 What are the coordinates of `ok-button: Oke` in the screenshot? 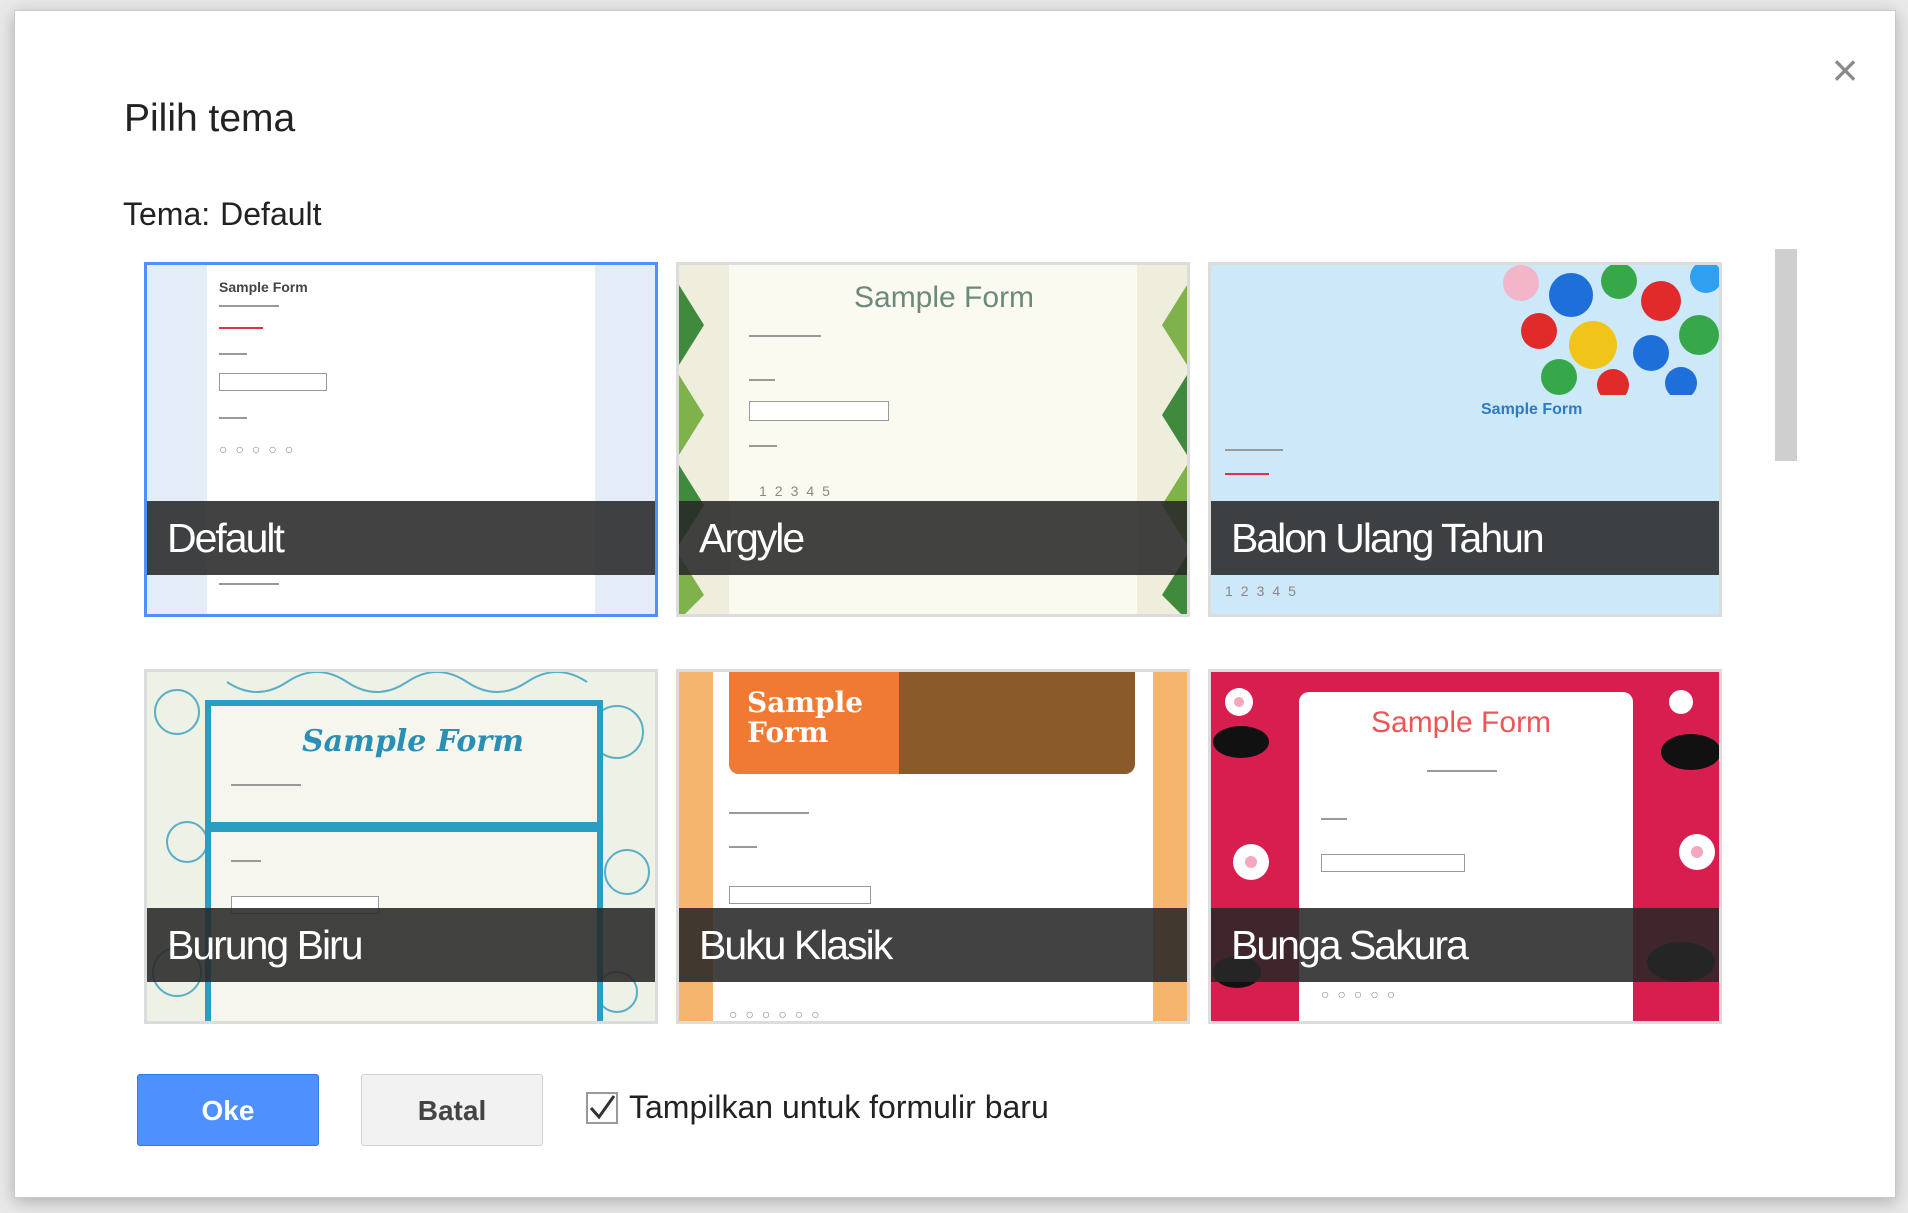 It's located at (228, 1110).